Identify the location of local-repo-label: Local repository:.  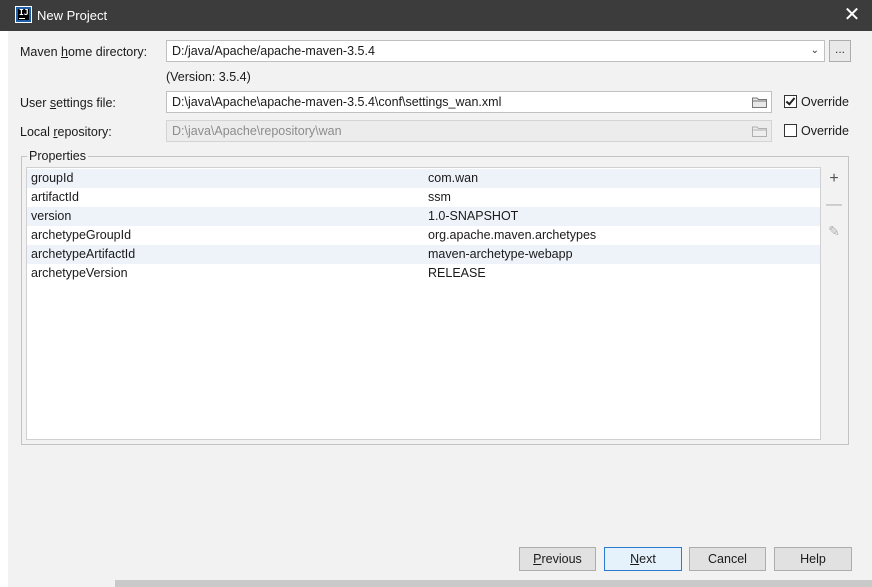
(66, 132).